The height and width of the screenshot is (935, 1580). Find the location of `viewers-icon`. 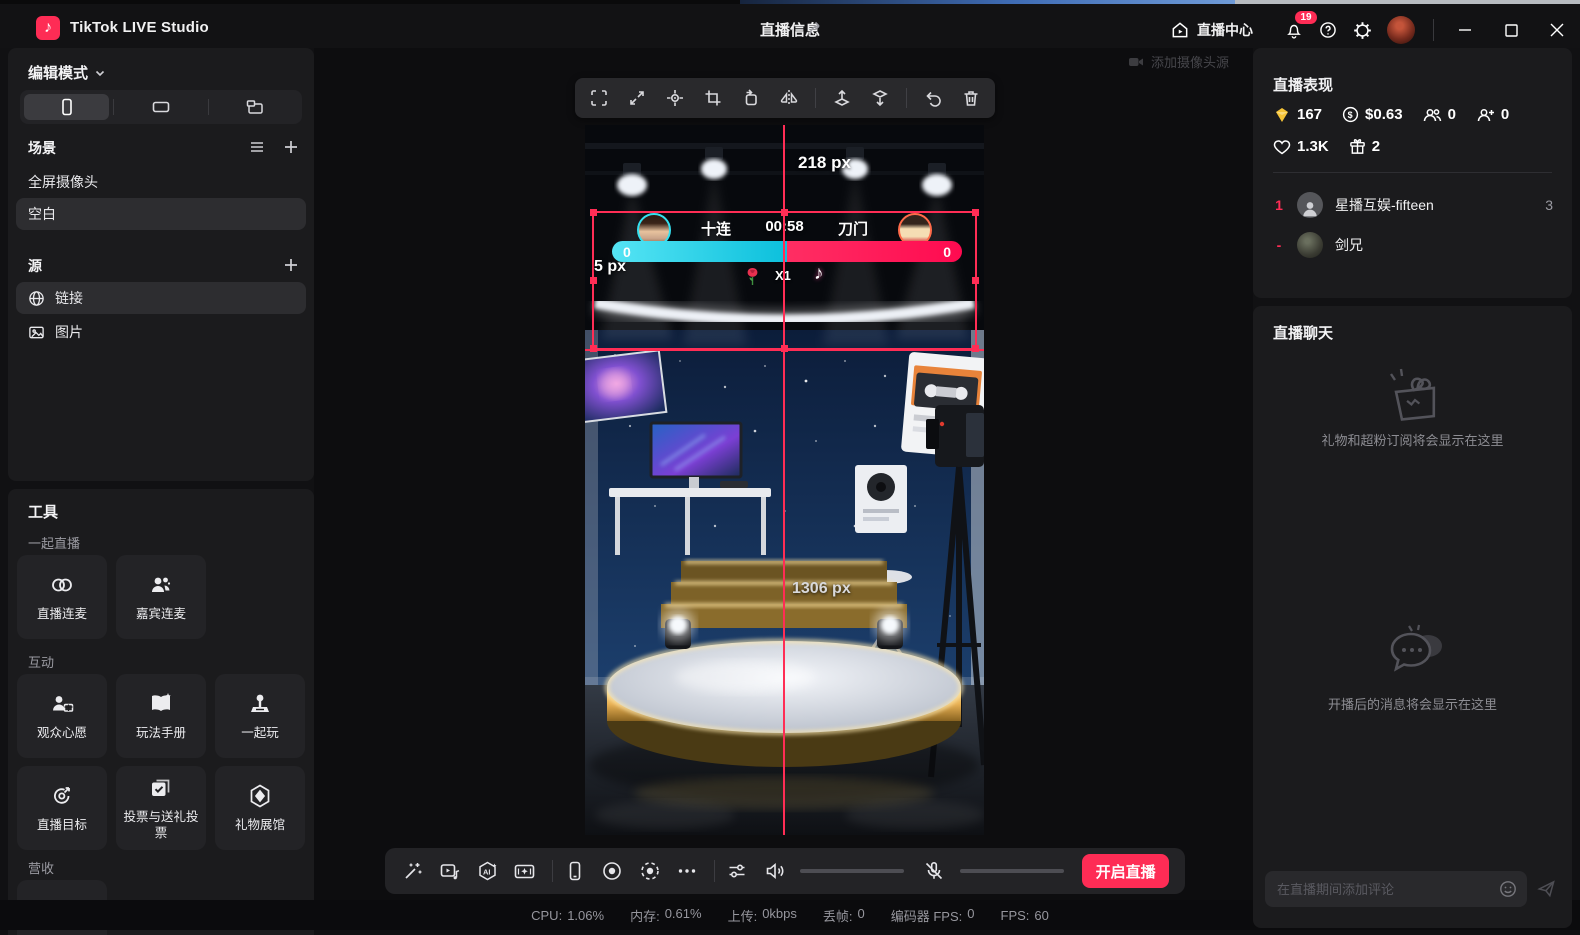

viewers-icon is located at coordinates (1432, 115).